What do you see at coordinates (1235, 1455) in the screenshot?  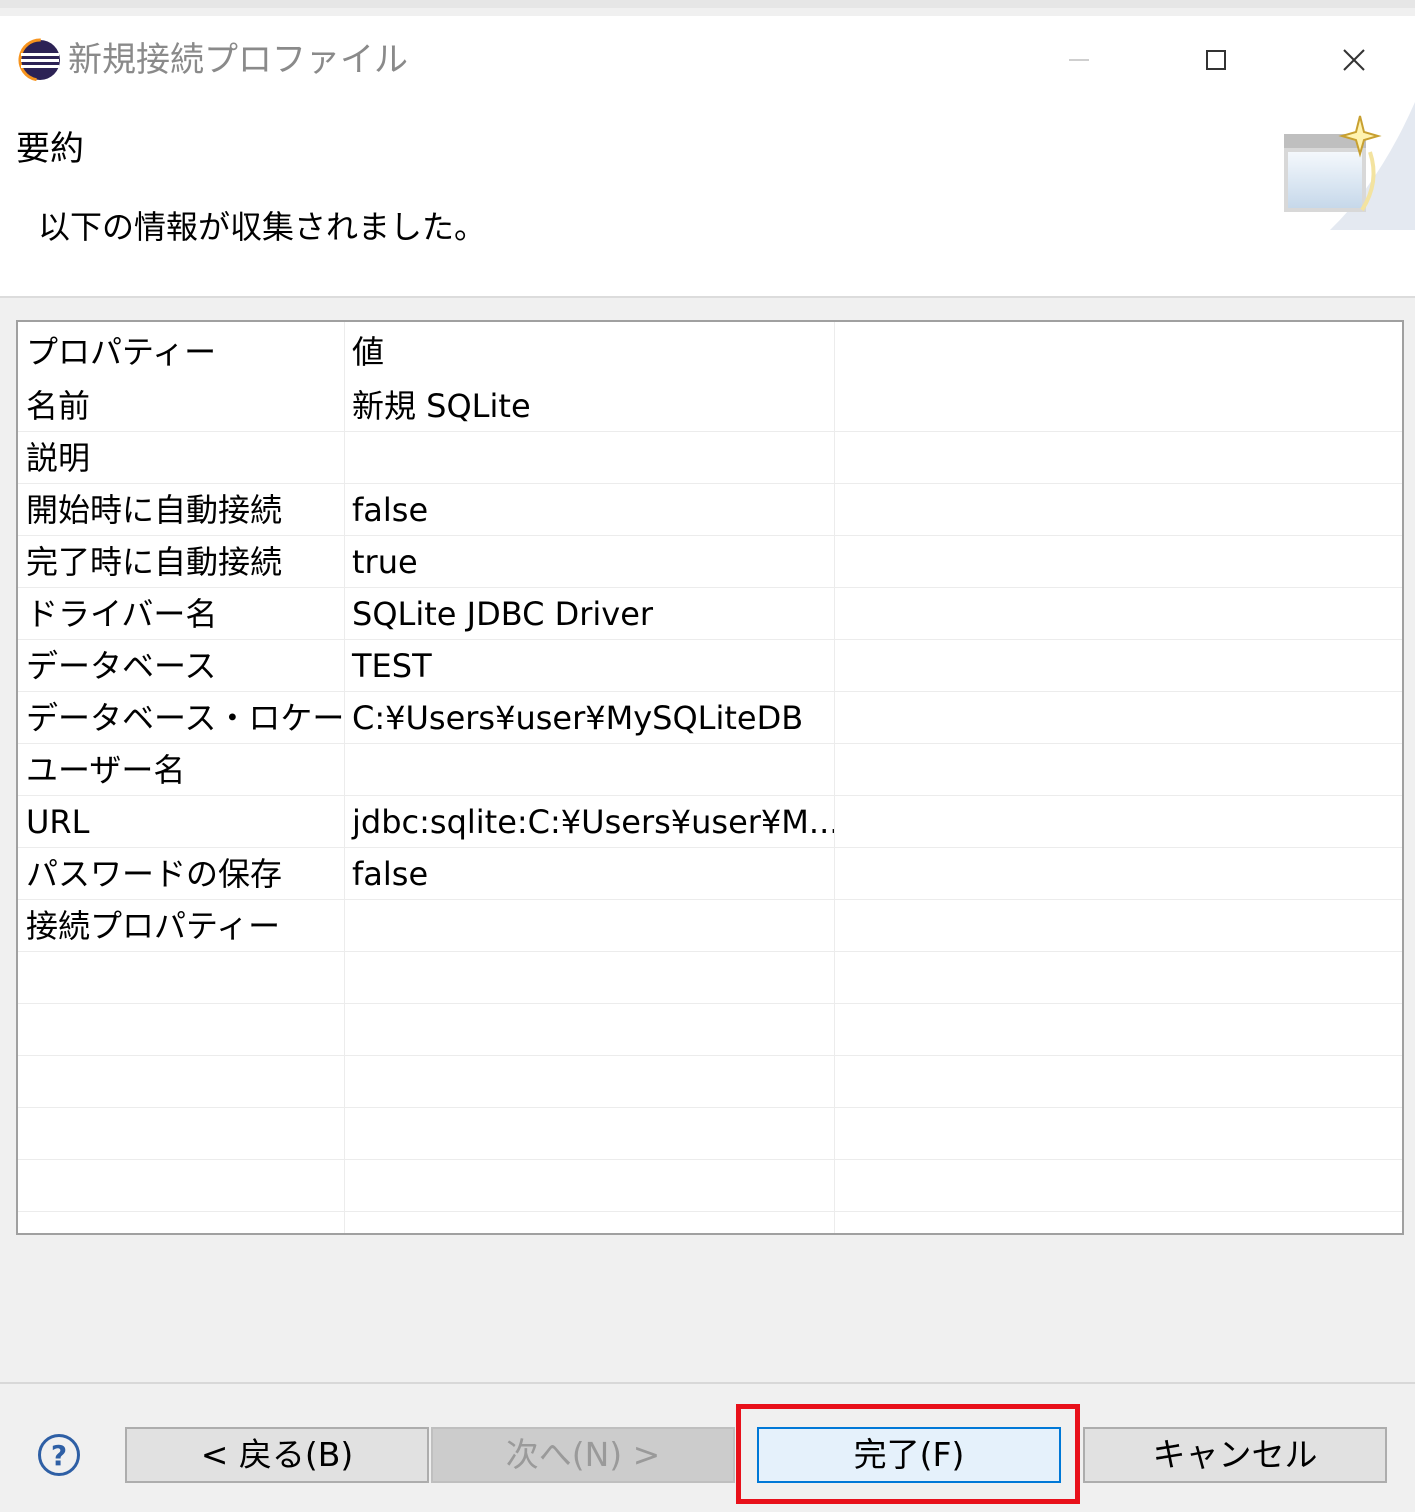 I see `cancel-button: キャンセル` at bounding box center [1235, 1455].